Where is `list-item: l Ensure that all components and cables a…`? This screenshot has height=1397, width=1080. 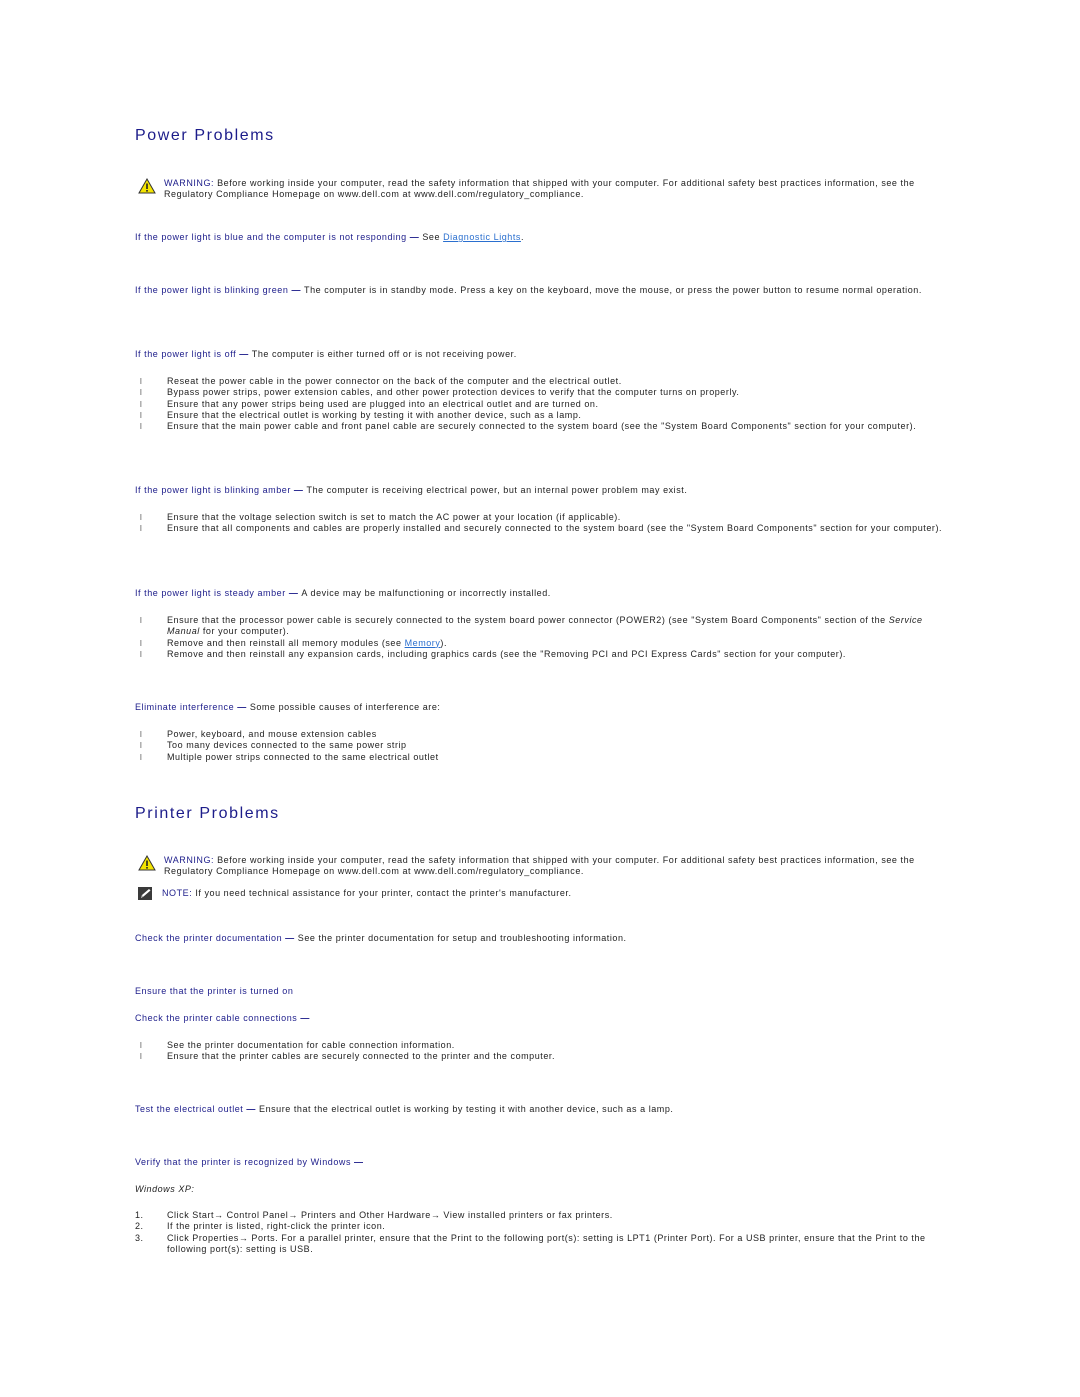 list-item: l Ensure that all components and cables a… is located at coordinates (541, 528).